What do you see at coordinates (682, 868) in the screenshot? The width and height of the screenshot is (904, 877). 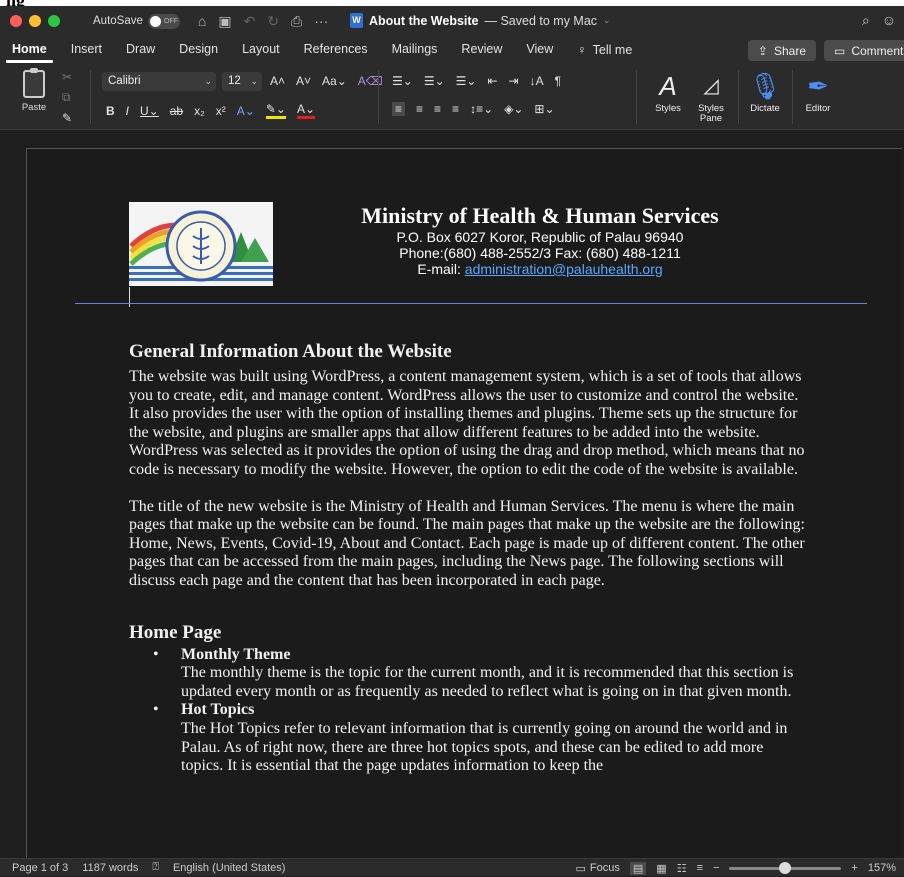 I see `outline-view-icon: ☷` at bounding box center [682, 868].